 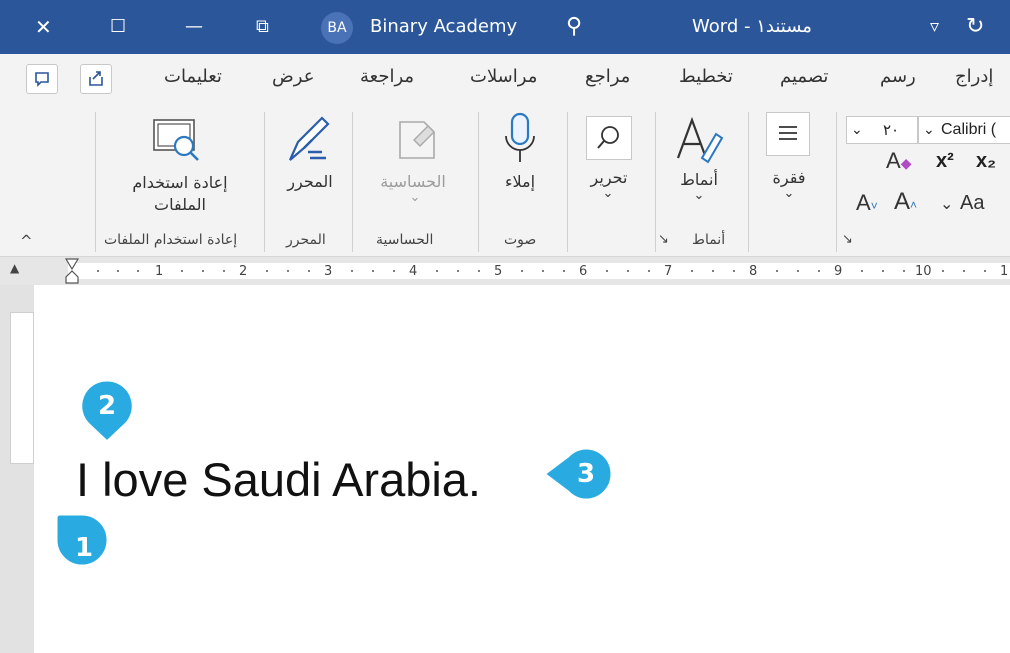 What do you see at coordinates (752, 26) in the screenshot?
I see `document-title: Word - مستند١` at bounding box center [752, 26].